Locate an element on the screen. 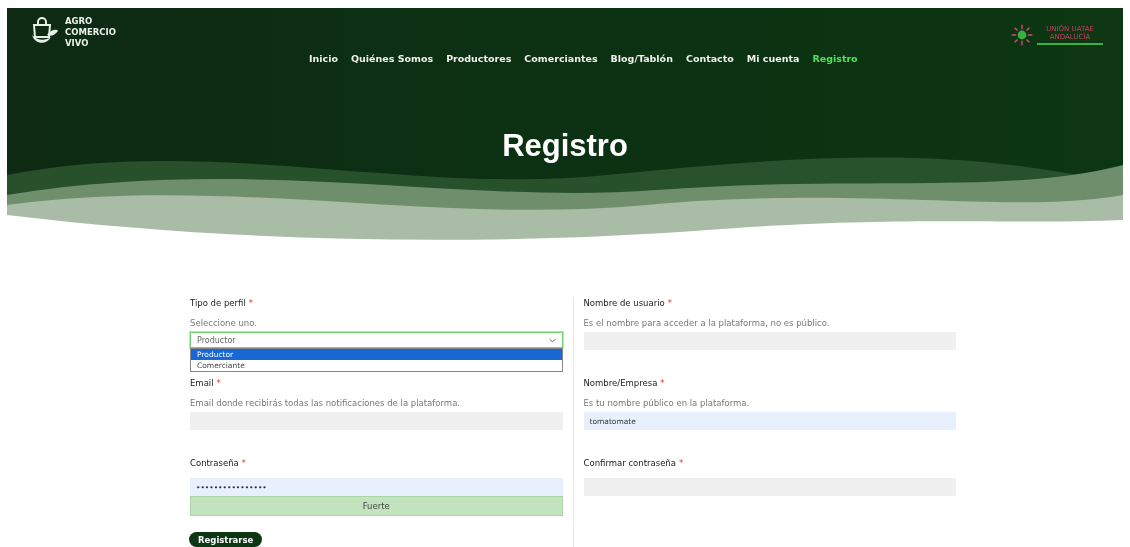 This screenshot has width=1130, height=547. field-label: Email * is located at coordinates (206, 383).